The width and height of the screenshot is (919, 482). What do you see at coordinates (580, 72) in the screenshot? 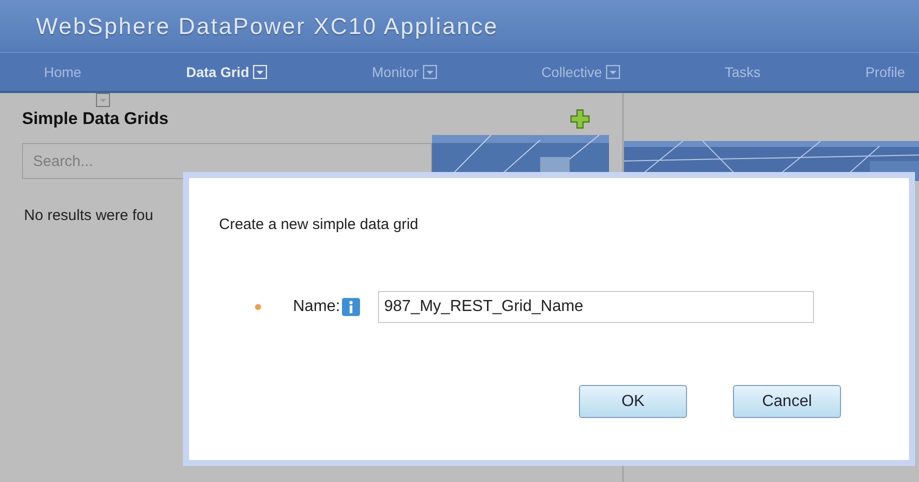
I see `nav-tab: Collective` at bounding box center [580, 72].